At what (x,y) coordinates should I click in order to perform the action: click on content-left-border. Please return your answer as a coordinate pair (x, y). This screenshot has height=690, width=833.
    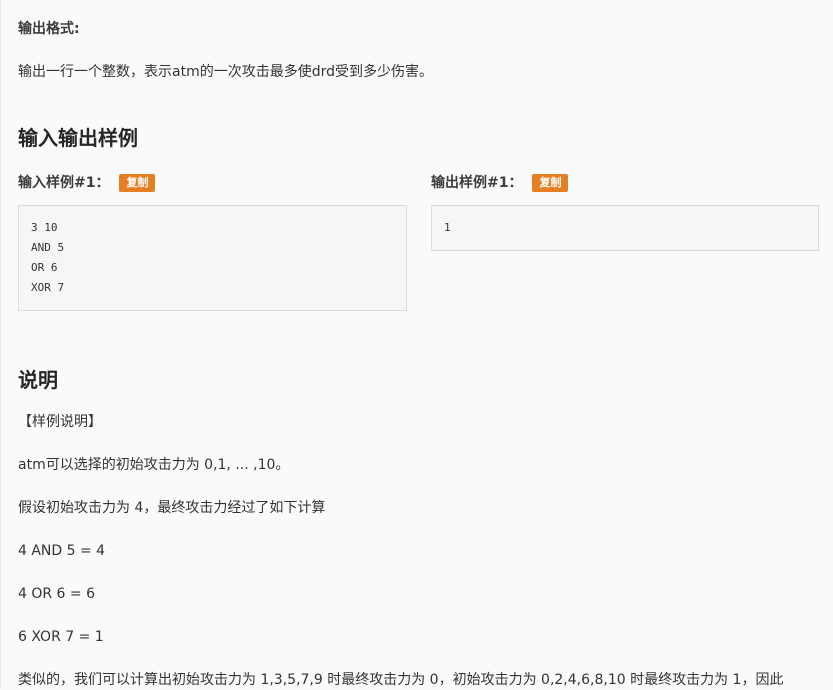
    Looking at the image, I should click on (0, 344).